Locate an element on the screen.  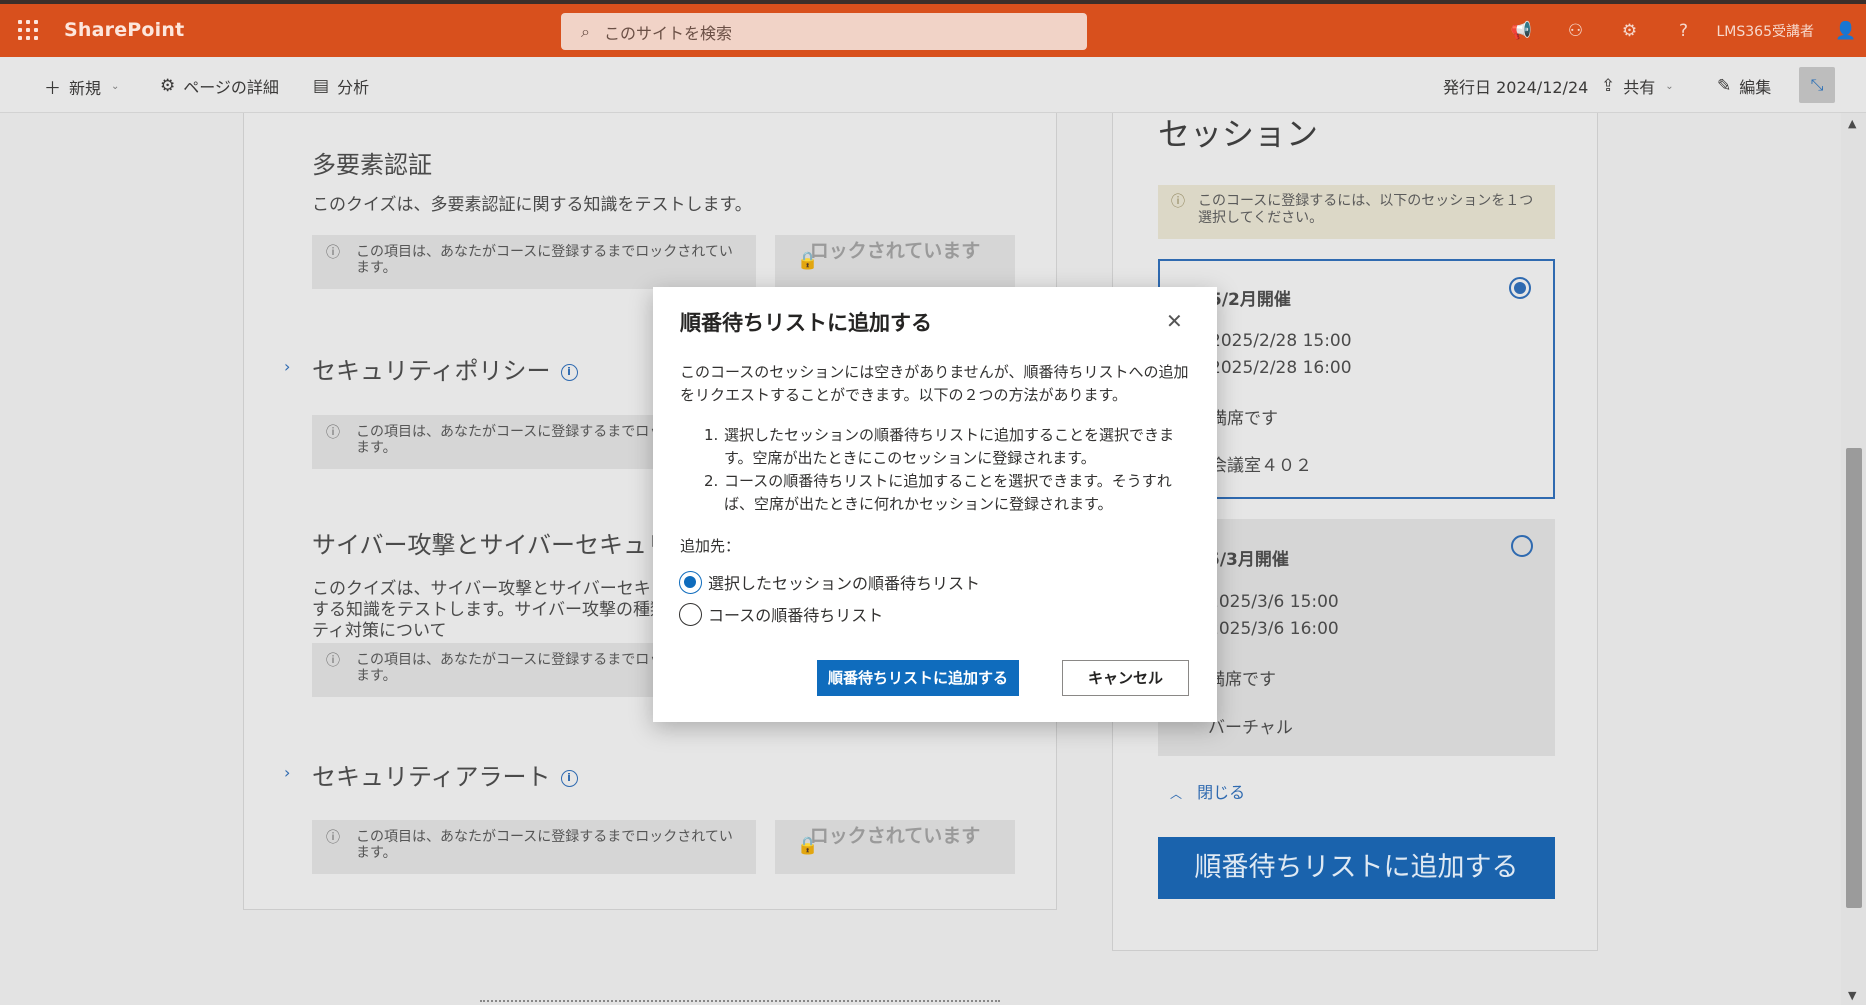
session-location: バーチャル is located at coordinates (1250, 728).